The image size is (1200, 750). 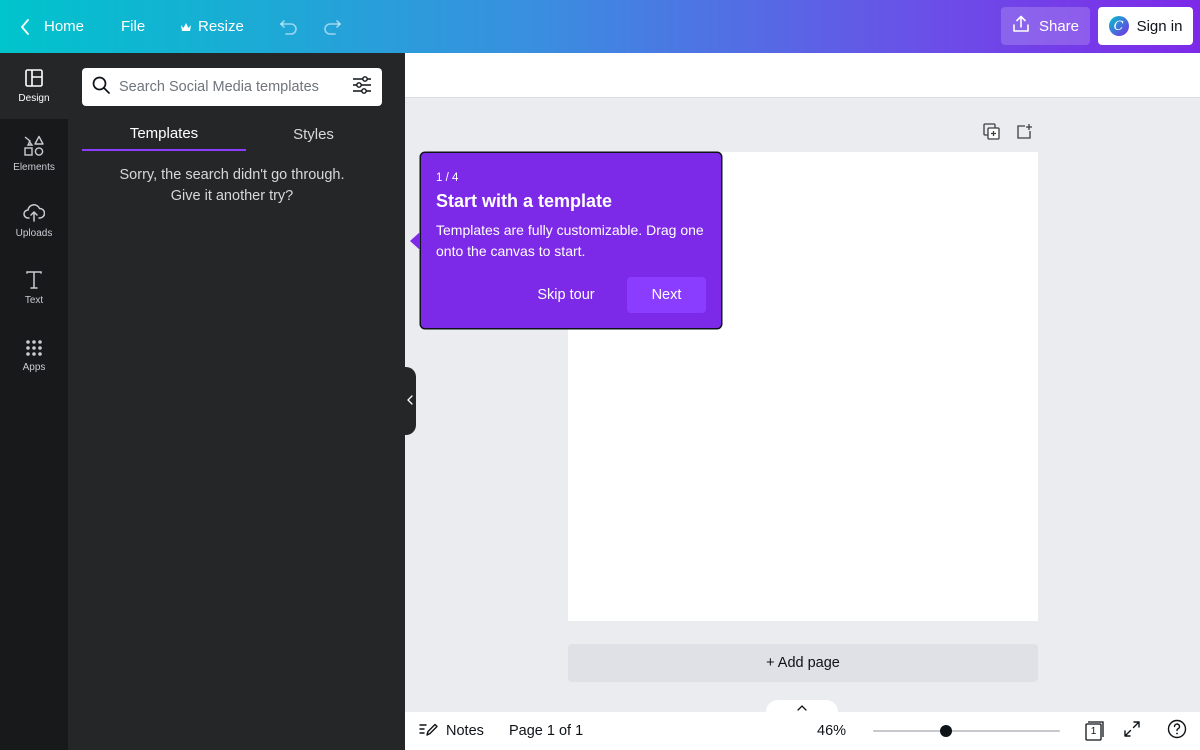 I want to click on rail-item-design: Design, so click(x=34, y=86).